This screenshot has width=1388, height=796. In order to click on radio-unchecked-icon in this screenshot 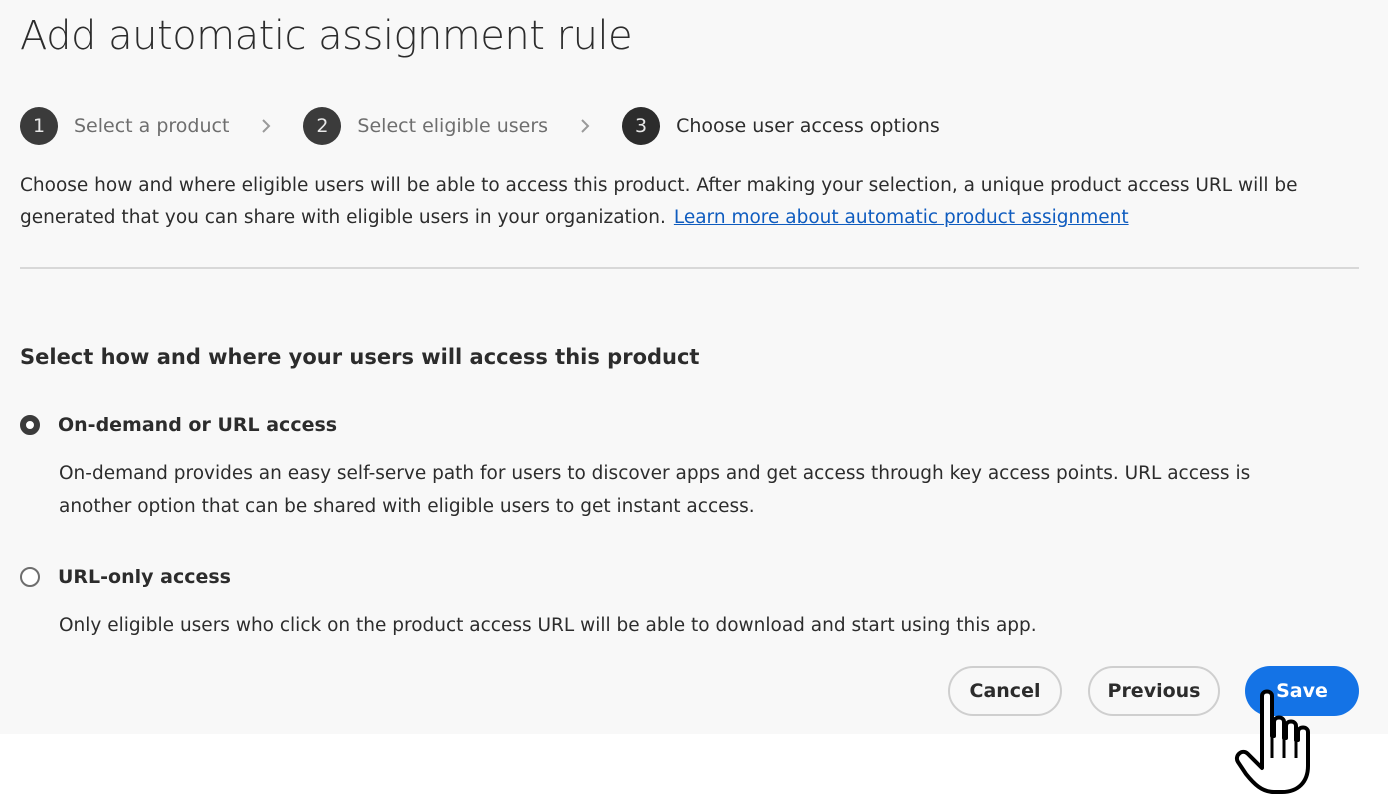, I will do `click(30, 577)`.